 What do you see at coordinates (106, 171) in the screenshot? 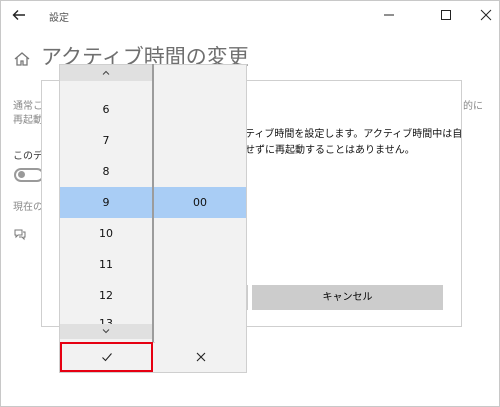
I see `hour-item: 8` at bounding box center [106, 171].